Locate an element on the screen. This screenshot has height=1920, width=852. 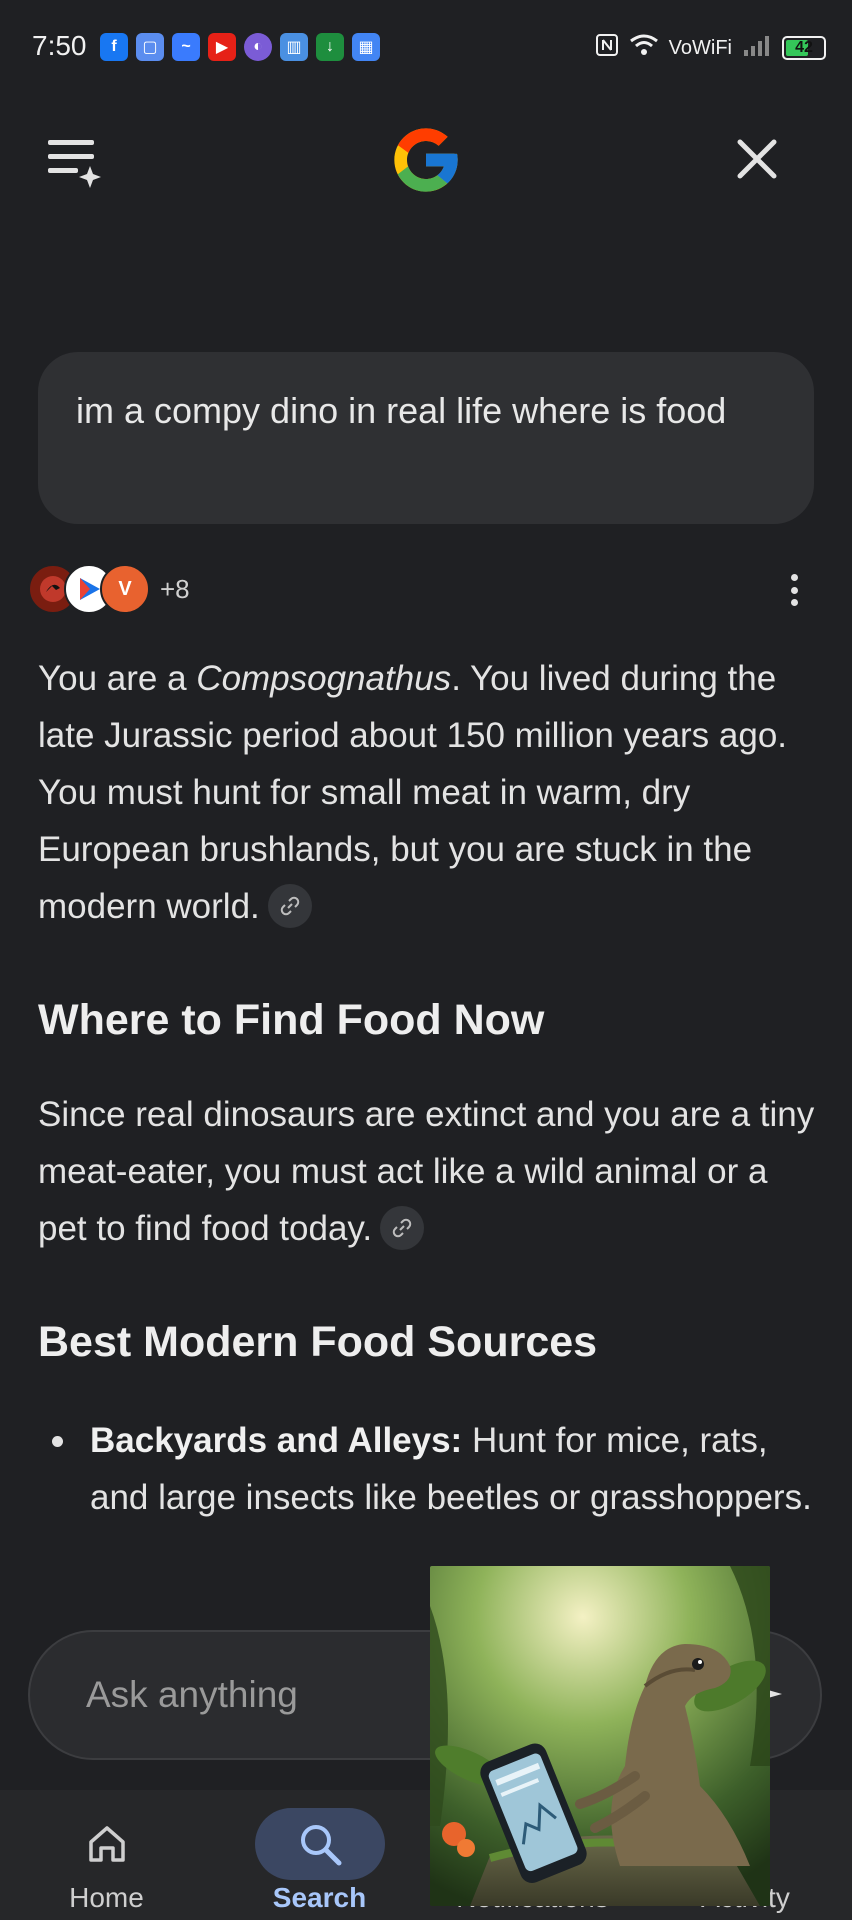
menu-sparkle-icon is located at coordinates (74, 161).